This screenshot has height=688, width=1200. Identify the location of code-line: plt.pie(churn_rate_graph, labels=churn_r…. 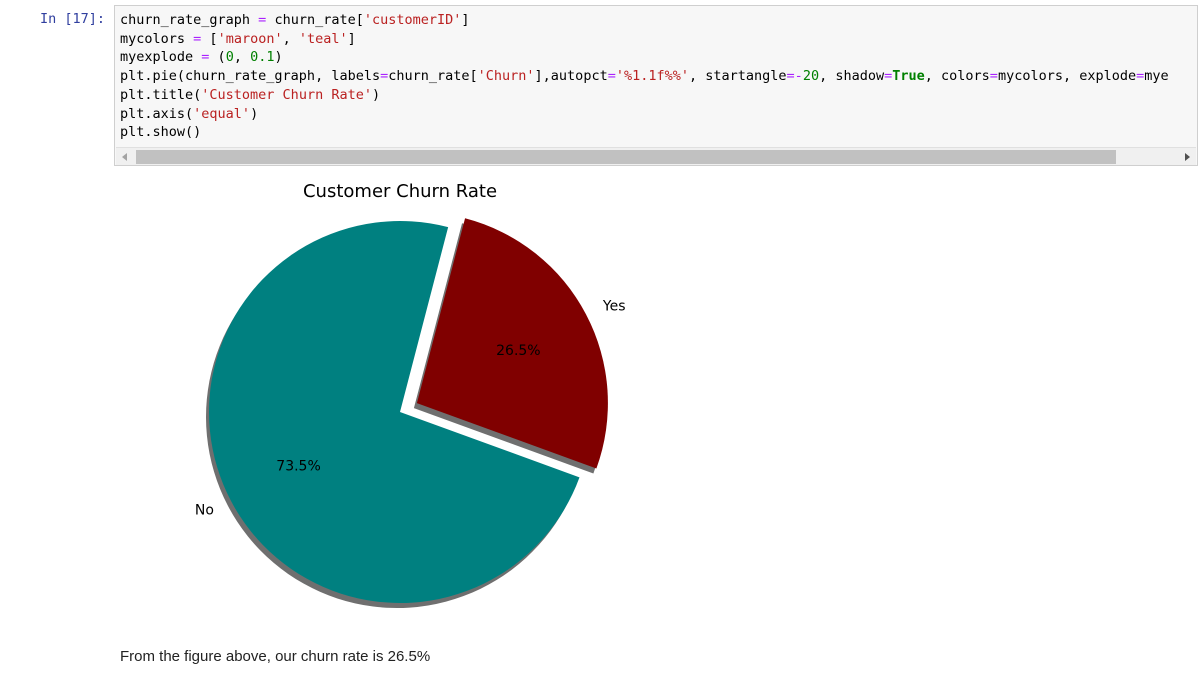
(644, 76).